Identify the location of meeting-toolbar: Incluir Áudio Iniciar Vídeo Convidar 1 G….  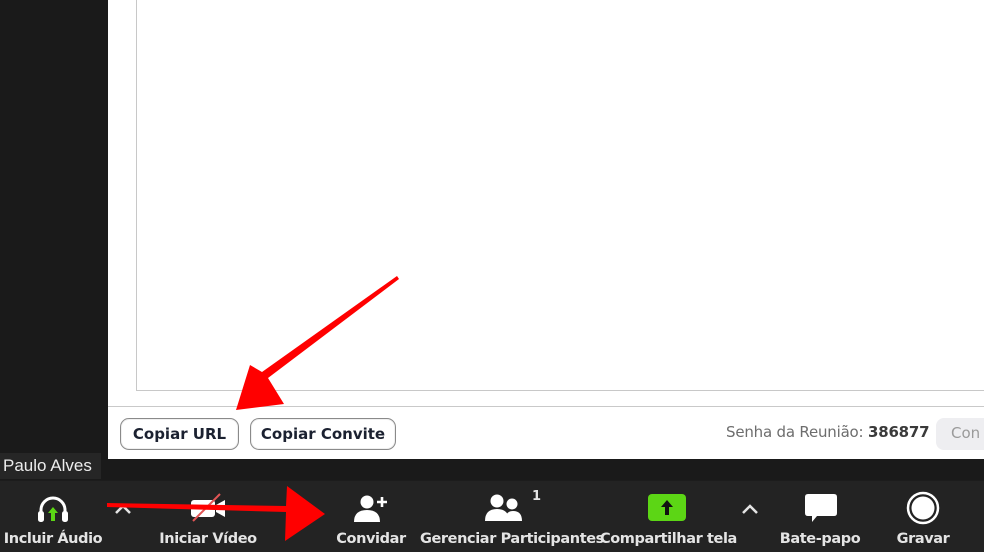
(492, 516).